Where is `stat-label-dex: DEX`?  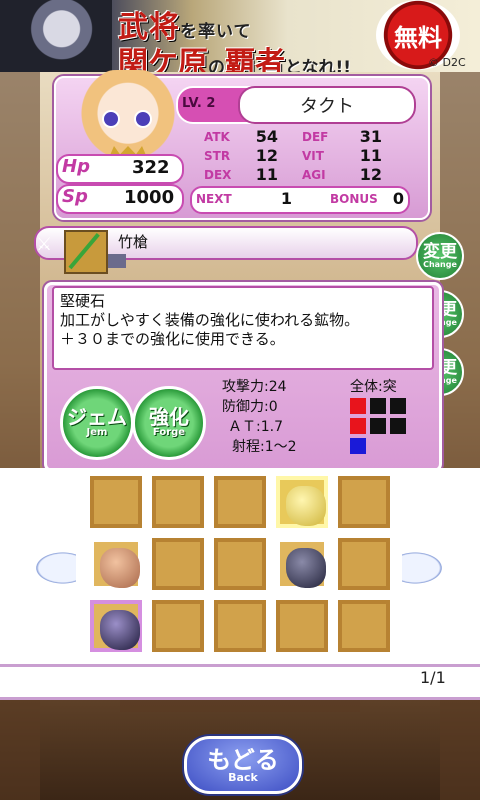
stat-label-dex: DEX is located at coordinates (218, 175).